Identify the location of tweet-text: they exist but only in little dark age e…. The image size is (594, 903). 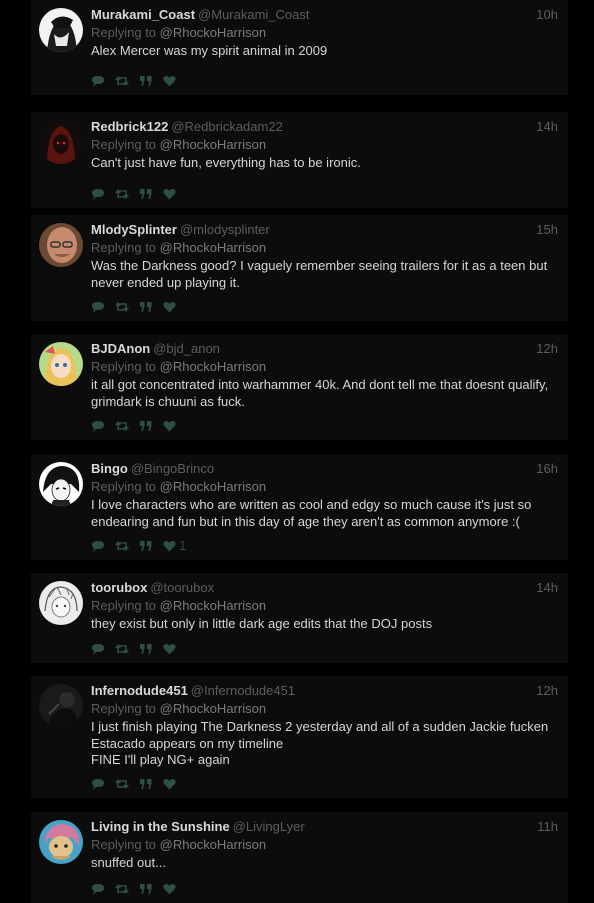
(324, 624).